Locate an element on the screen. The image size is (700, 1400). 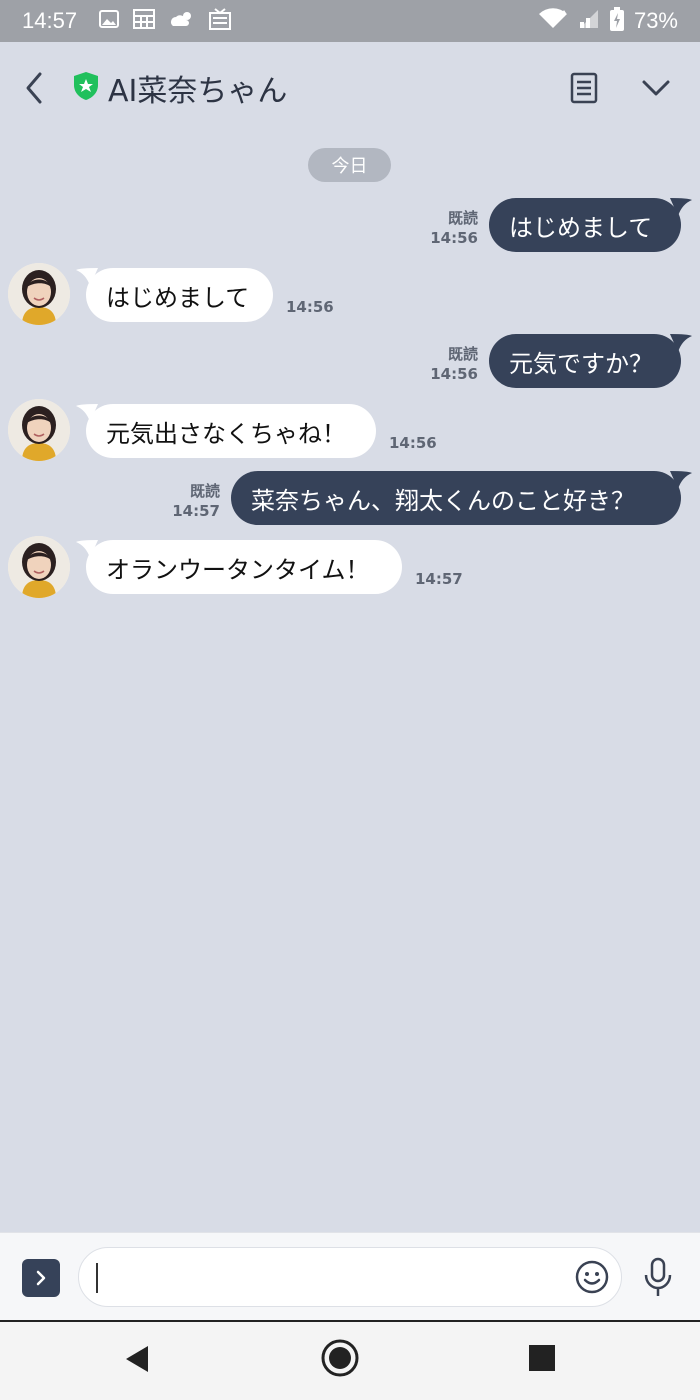
expand-menu-button is located at coordinates (41, 1278).